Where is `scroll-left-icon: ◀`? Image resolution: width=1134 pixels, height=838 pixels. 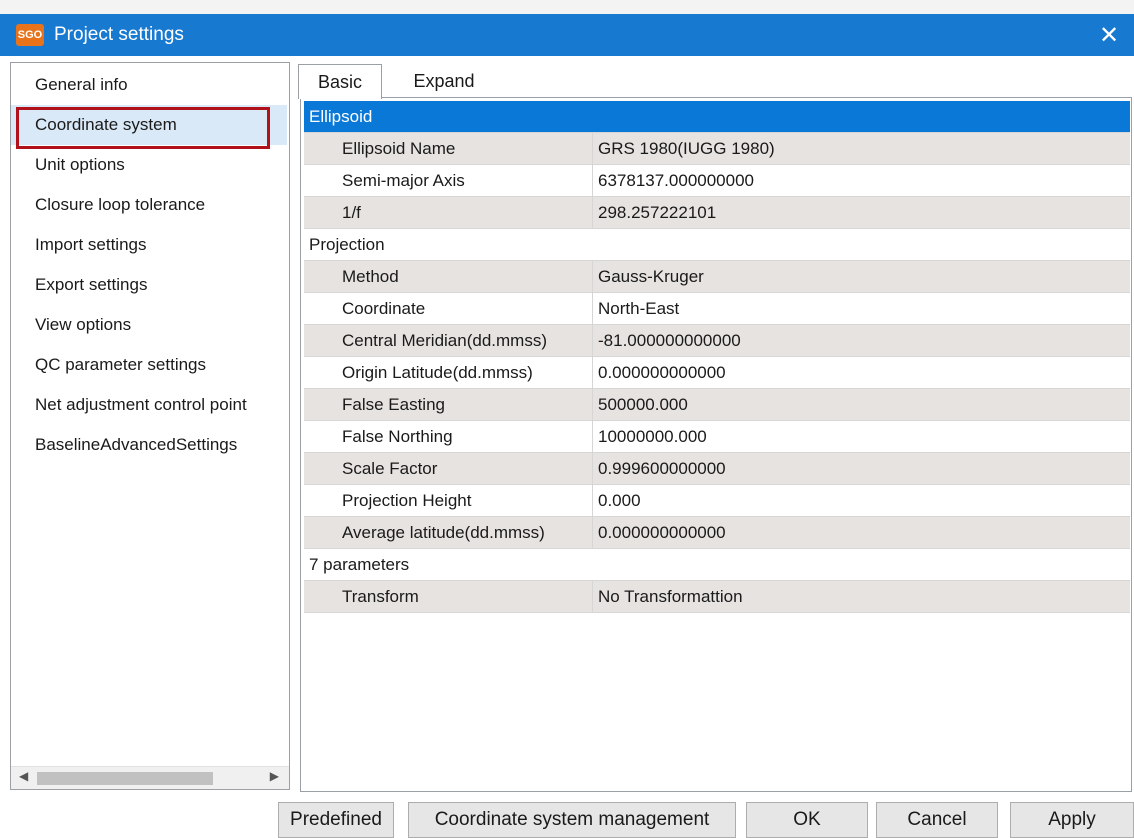
scroll-left-icon: ◀ is located at coordinates (23, 776).